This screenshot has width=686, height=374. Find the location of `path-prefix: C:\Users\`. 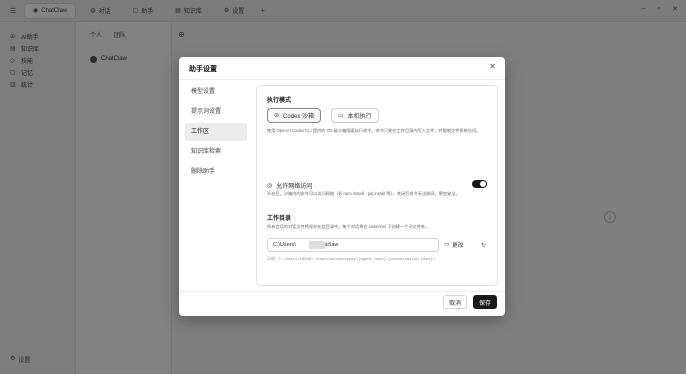

path-prefix: C:\Users\ is located at coordinates (284, 245).